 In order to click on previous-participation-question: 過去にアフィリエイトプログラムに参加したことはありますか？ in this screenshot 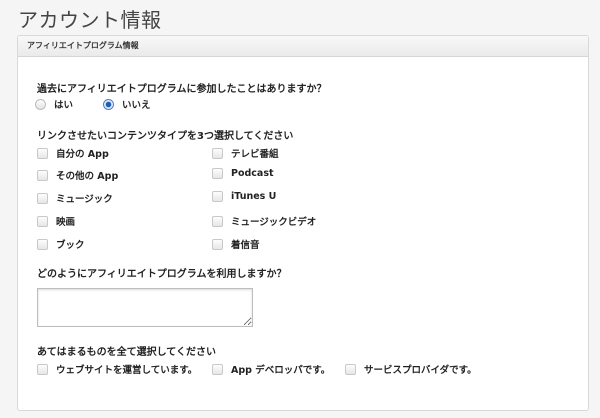, I will do `click(182, 89)`.